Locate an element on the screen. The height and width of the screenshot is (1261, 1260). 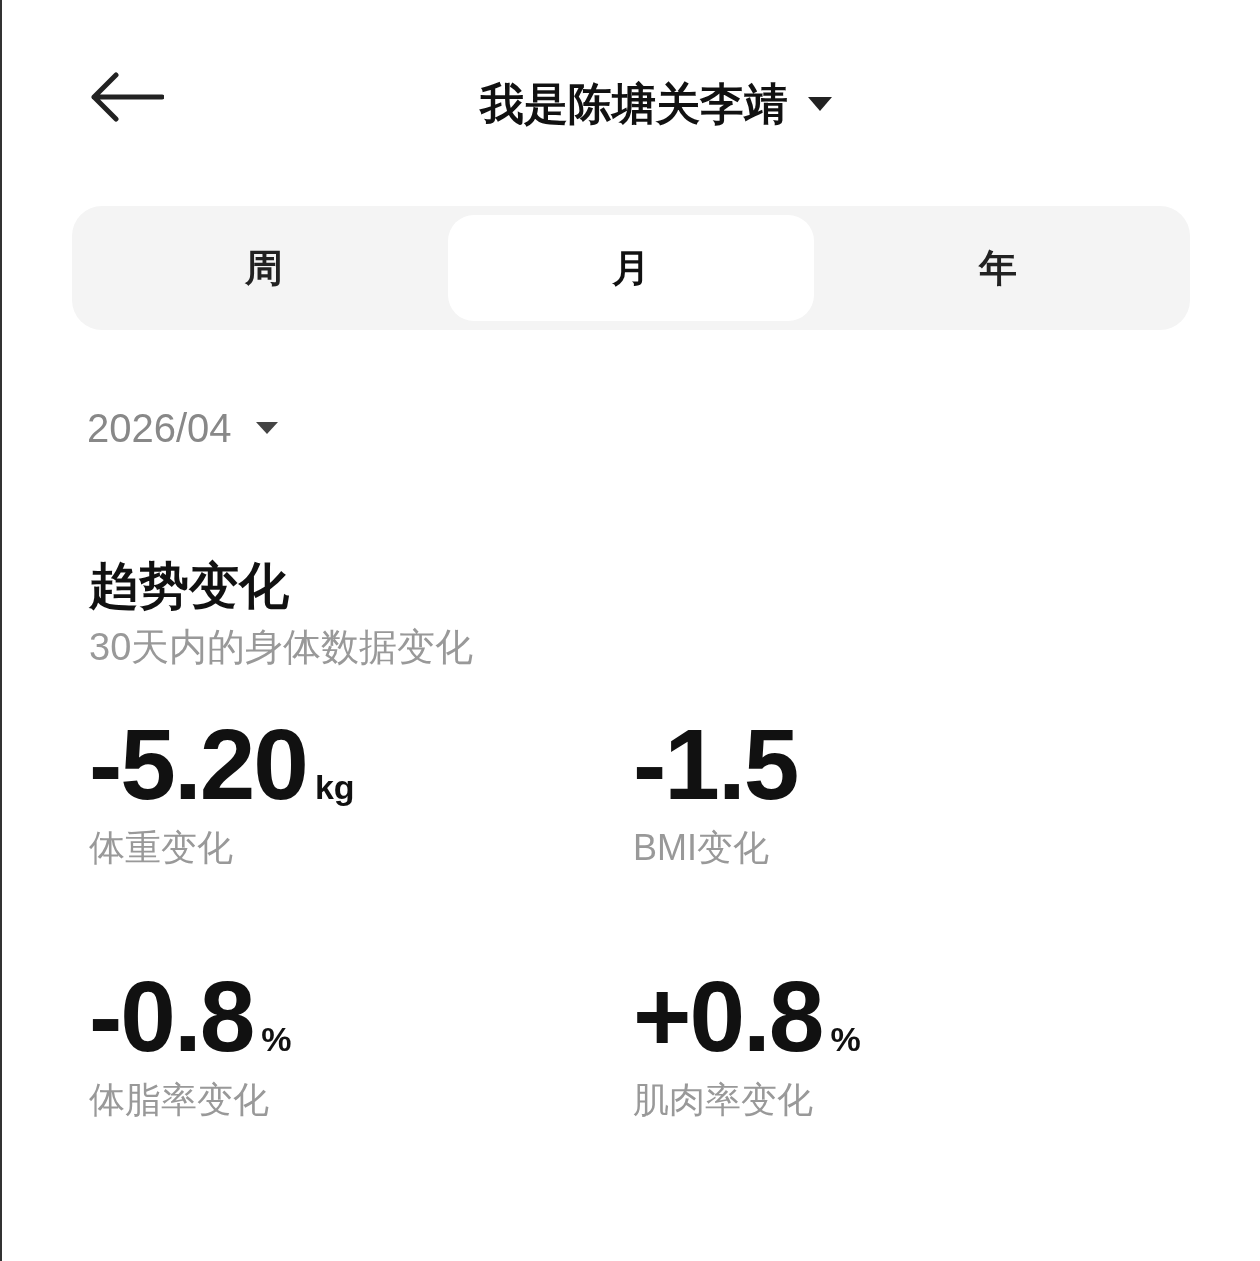
section-title: 趋势变化 is located at coordinates (189, 586).